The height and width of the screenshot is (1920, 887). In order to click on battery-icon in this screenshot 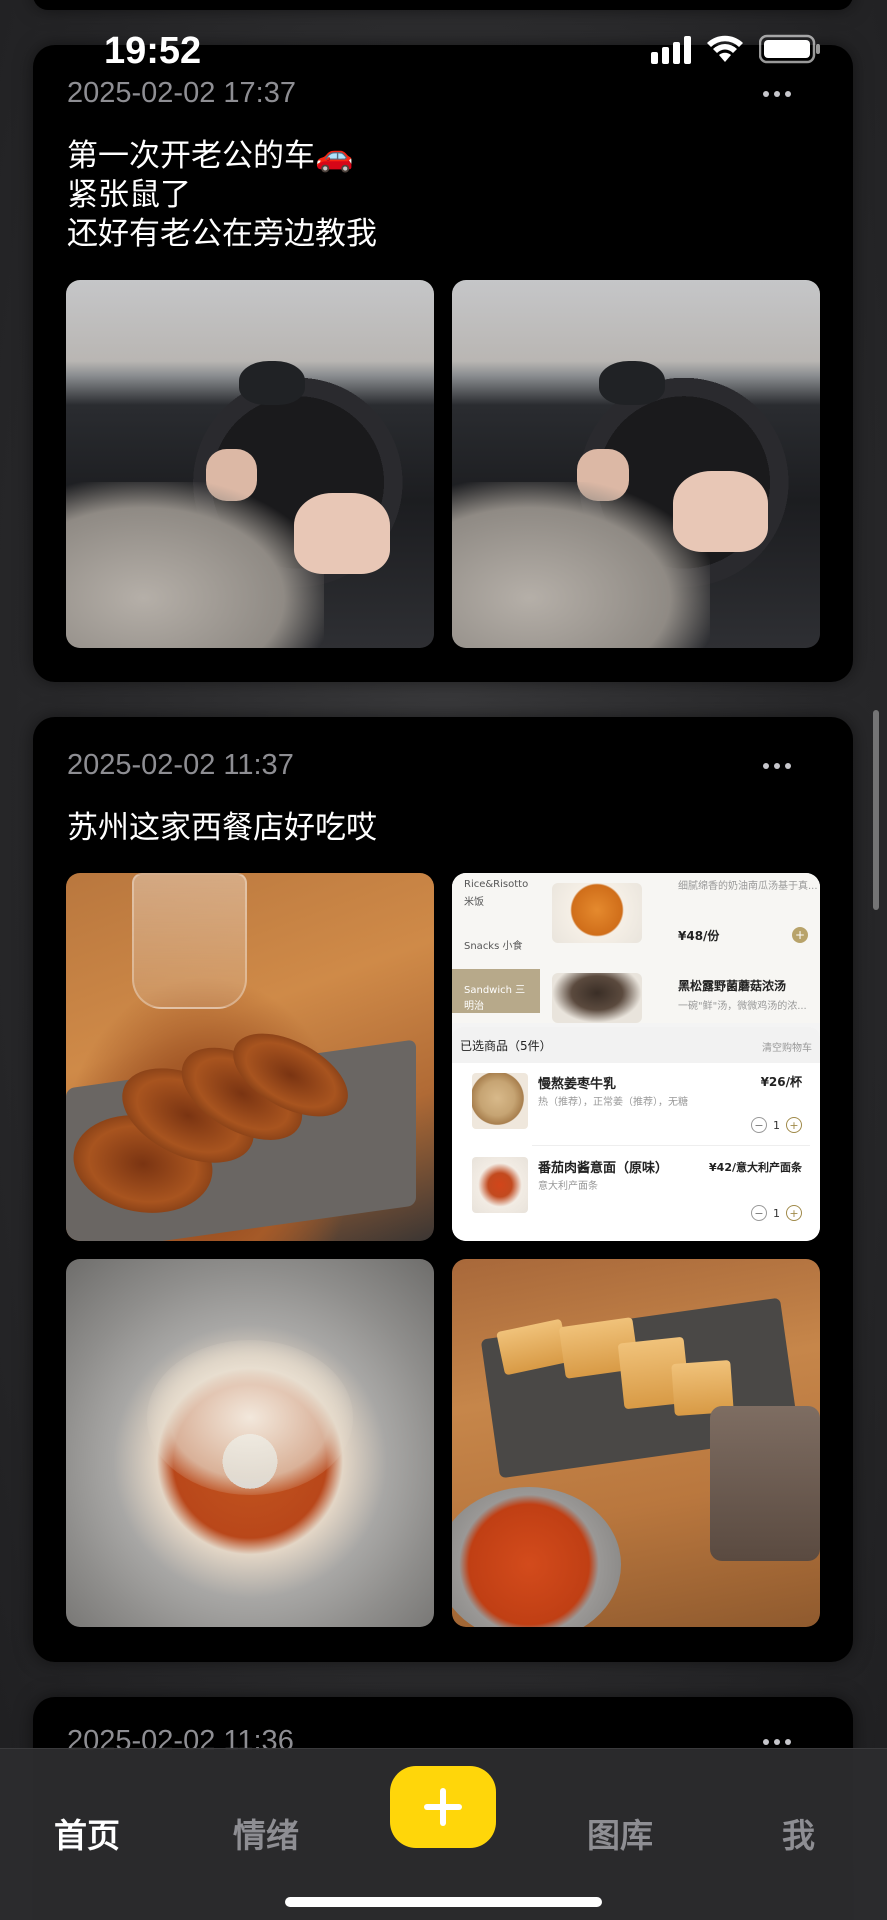, I will do `click(790, 49)`.